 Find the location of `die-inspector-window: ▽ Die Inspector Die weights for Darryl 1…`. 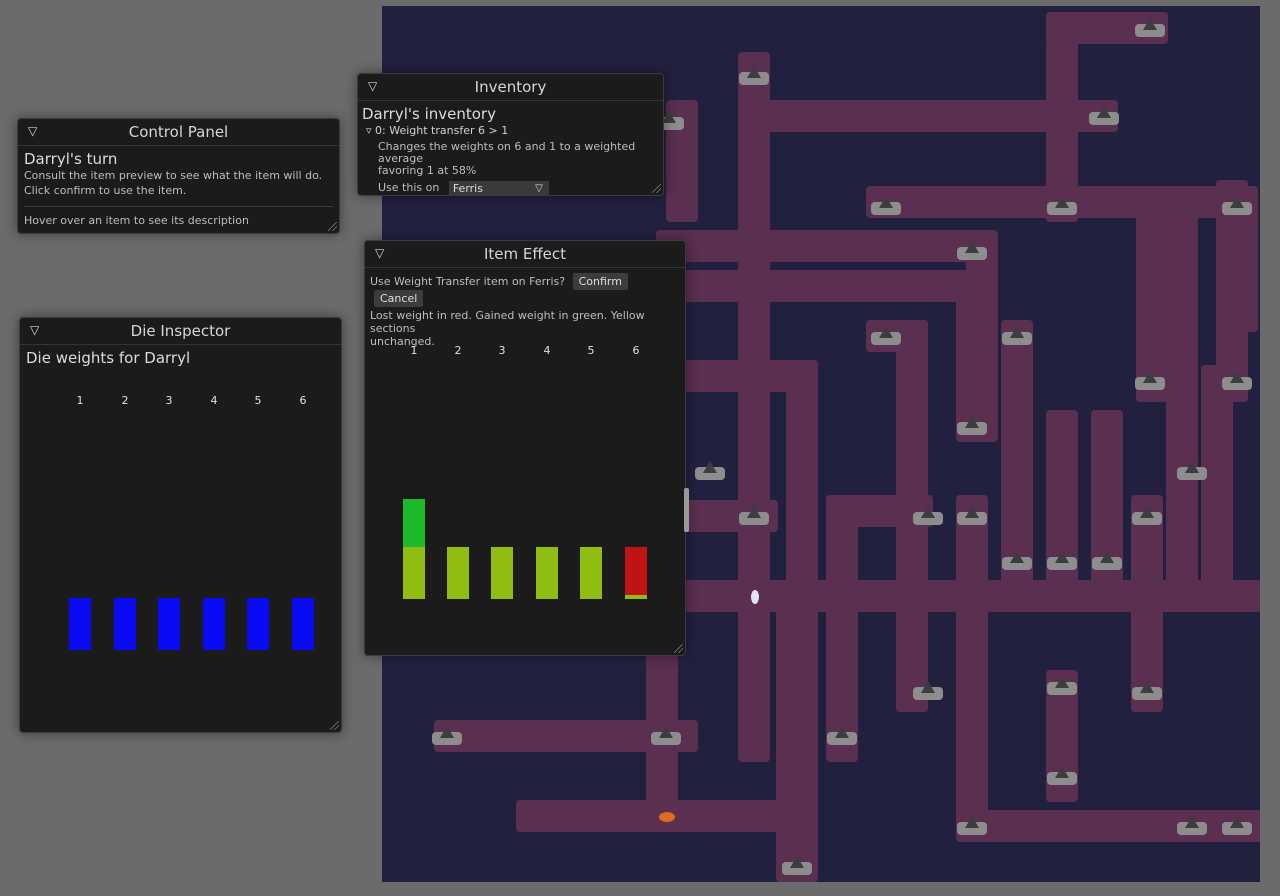

die-inspector-window: ▽ Die Inspector Die weights for Darryl 1… is located at coordinates (180, 525).